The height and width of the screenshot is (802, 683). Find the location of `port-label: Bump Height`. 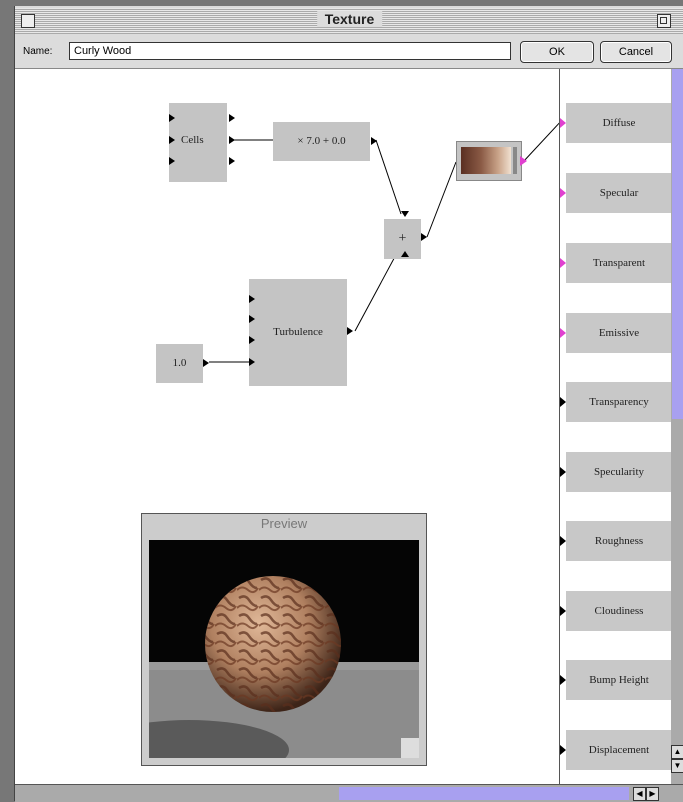

port-label: Bump Height is located at coordinates (619, 680).